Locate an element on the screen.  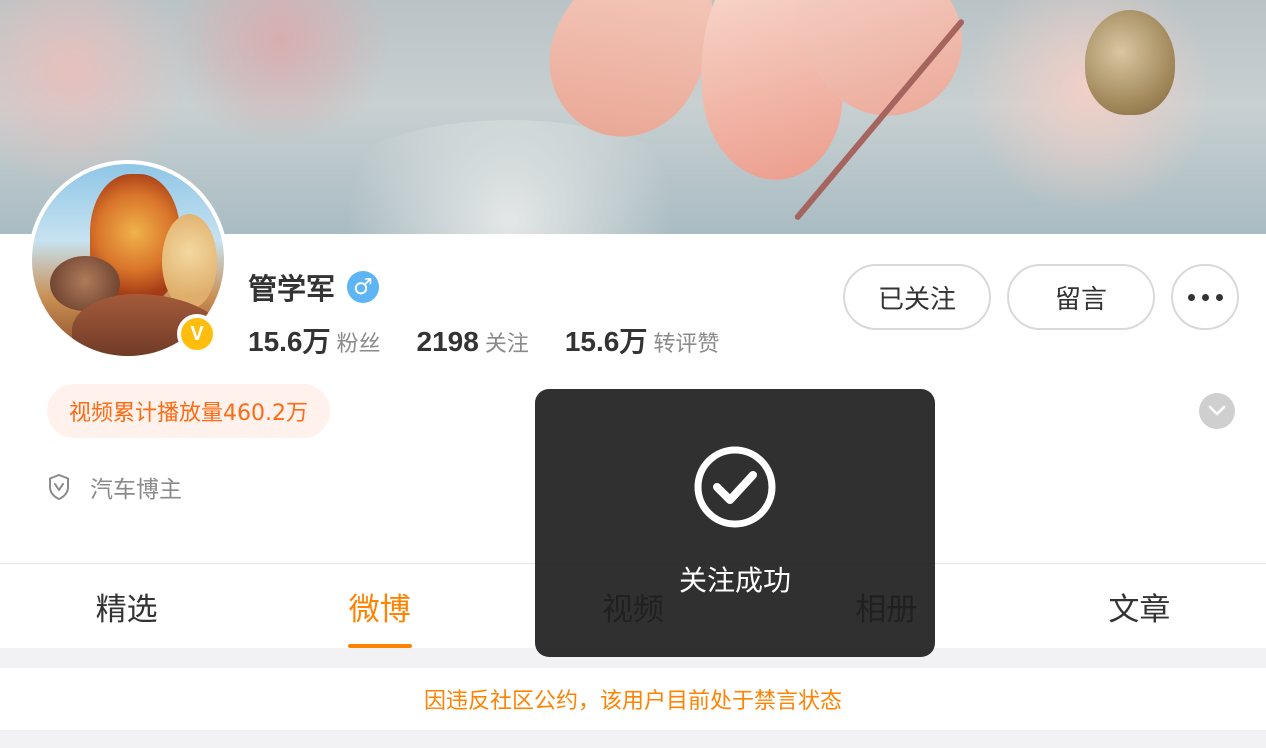
video-play-count-tag: 视频累计播放量460.2万 is located at coordinates (188, 411).